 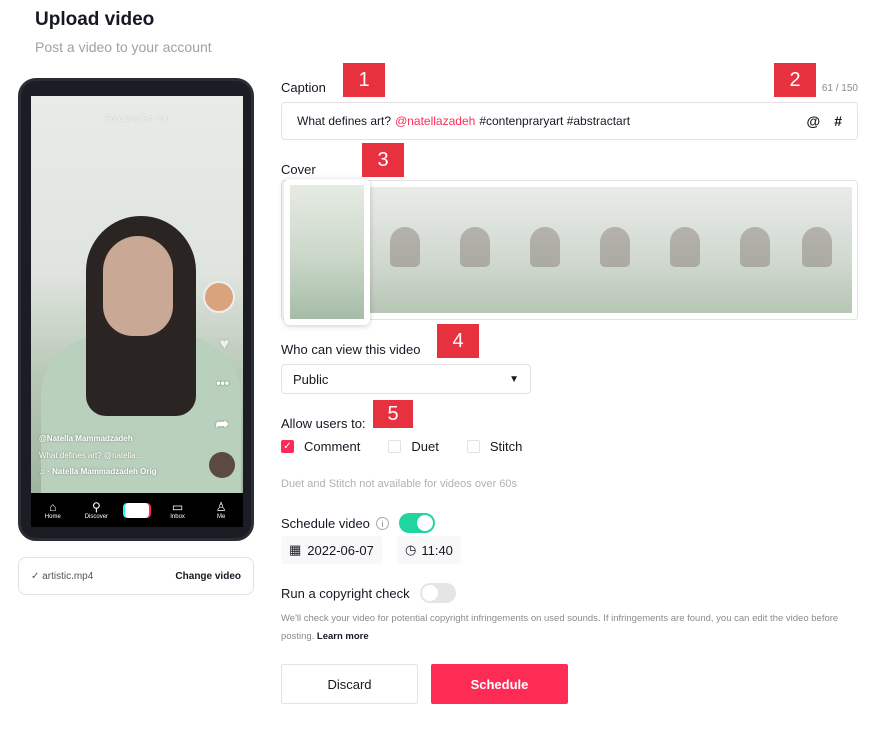 I want to click on file-info: ✓ artistic.mp4 Change video, so click(x=136, y=576).